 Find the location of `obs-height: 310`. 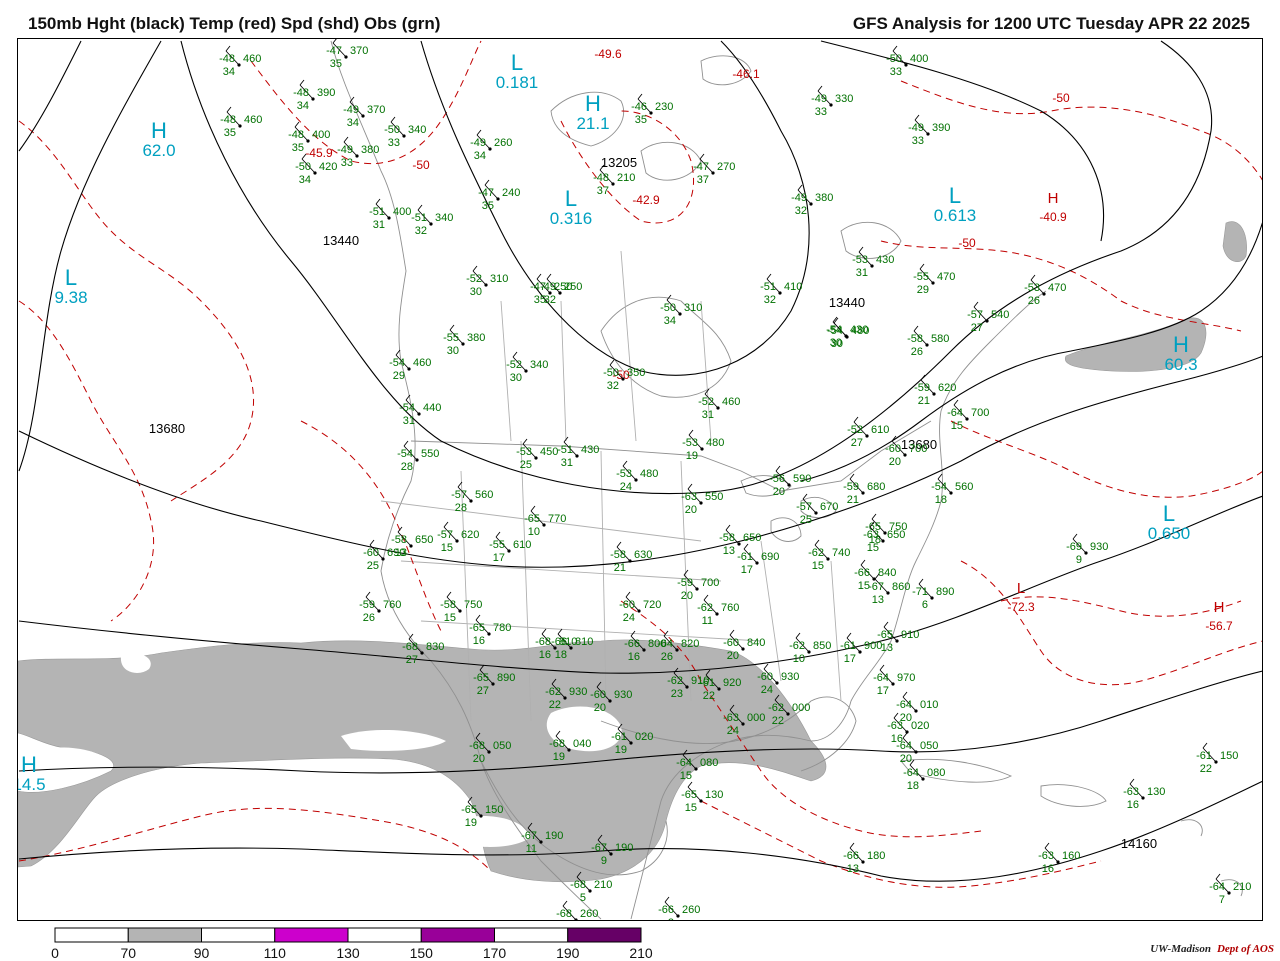

obs-height: 310 is located at coordinates (499, 279).